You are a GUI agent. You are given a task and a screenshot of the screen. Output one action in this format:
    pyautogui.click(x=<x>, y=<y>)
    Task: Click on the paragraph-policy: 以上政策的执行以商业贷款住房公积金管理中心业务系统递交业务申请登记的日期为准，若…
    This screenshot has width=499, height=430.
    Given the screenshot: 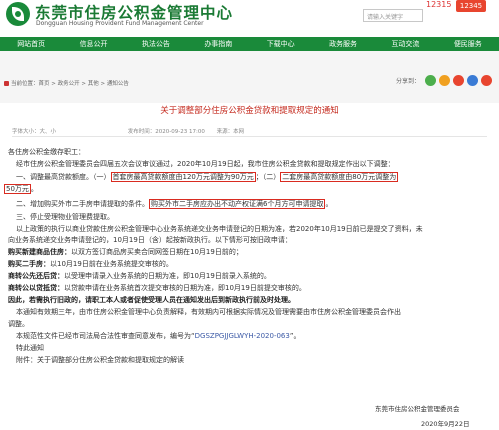 What is the action you would take?
    pyautogui.click(x=219, y=229)
    